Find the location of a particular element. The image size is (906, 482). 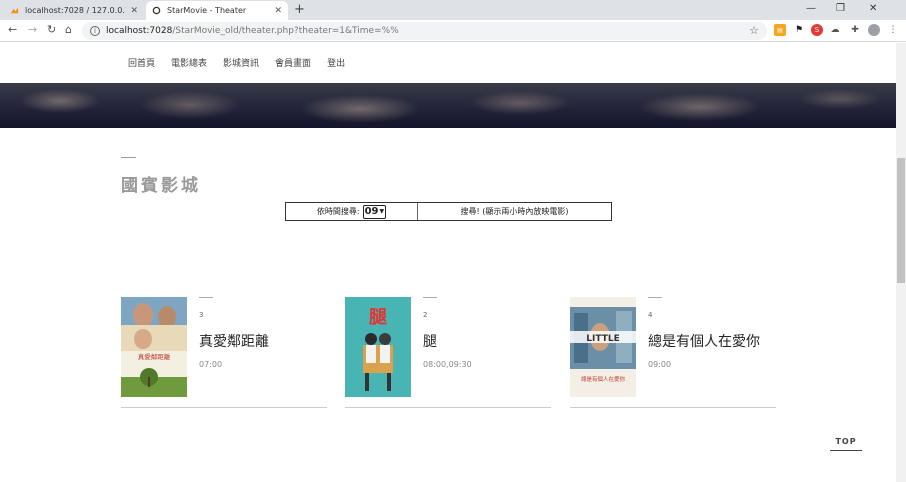

page-title: 國賓影城 is located at coordinates (161, 186).